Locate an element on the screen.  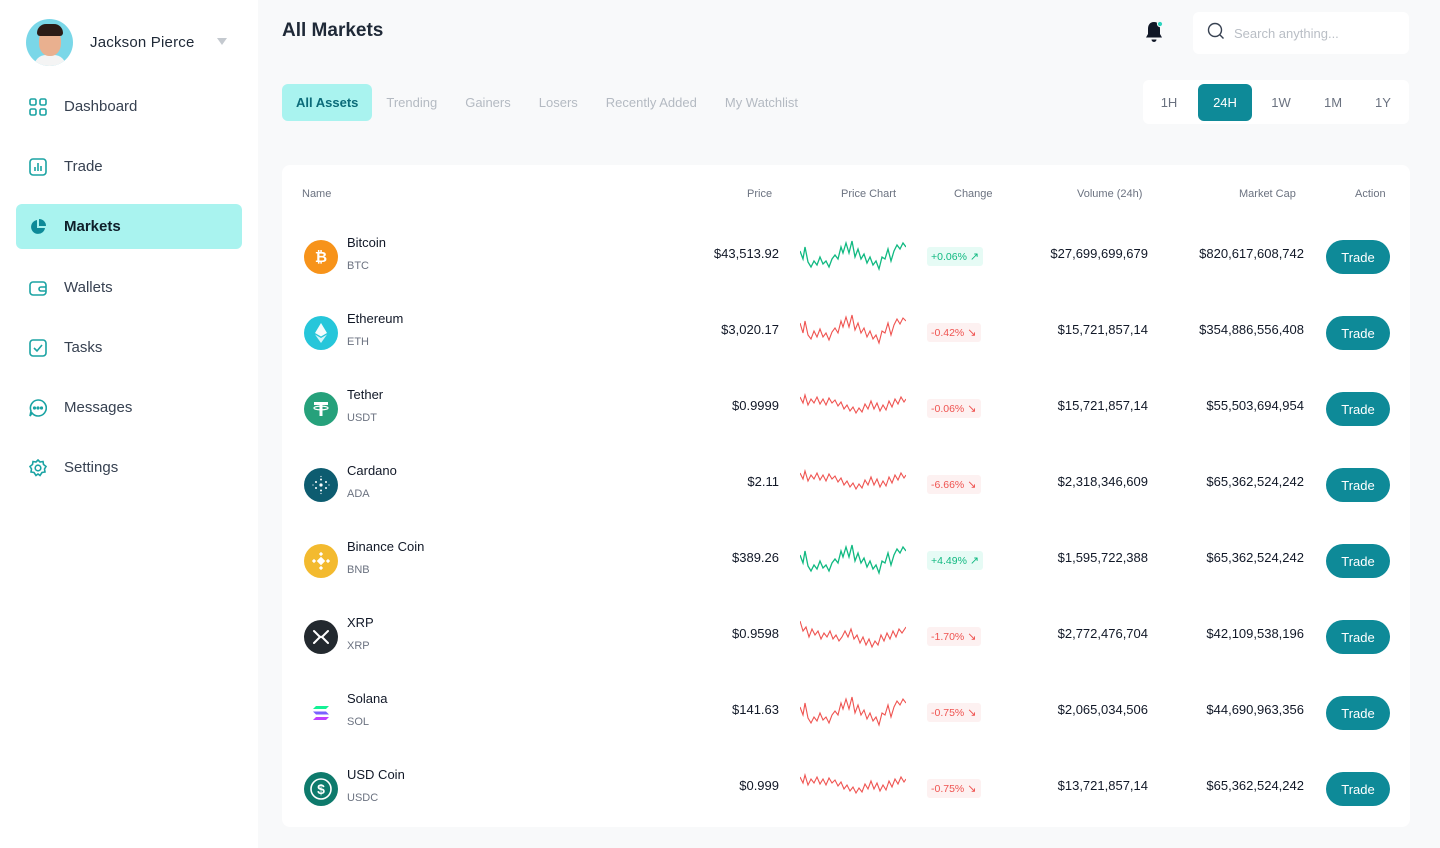
coin-name: Binance Coin is located at coordinates (386, 546).